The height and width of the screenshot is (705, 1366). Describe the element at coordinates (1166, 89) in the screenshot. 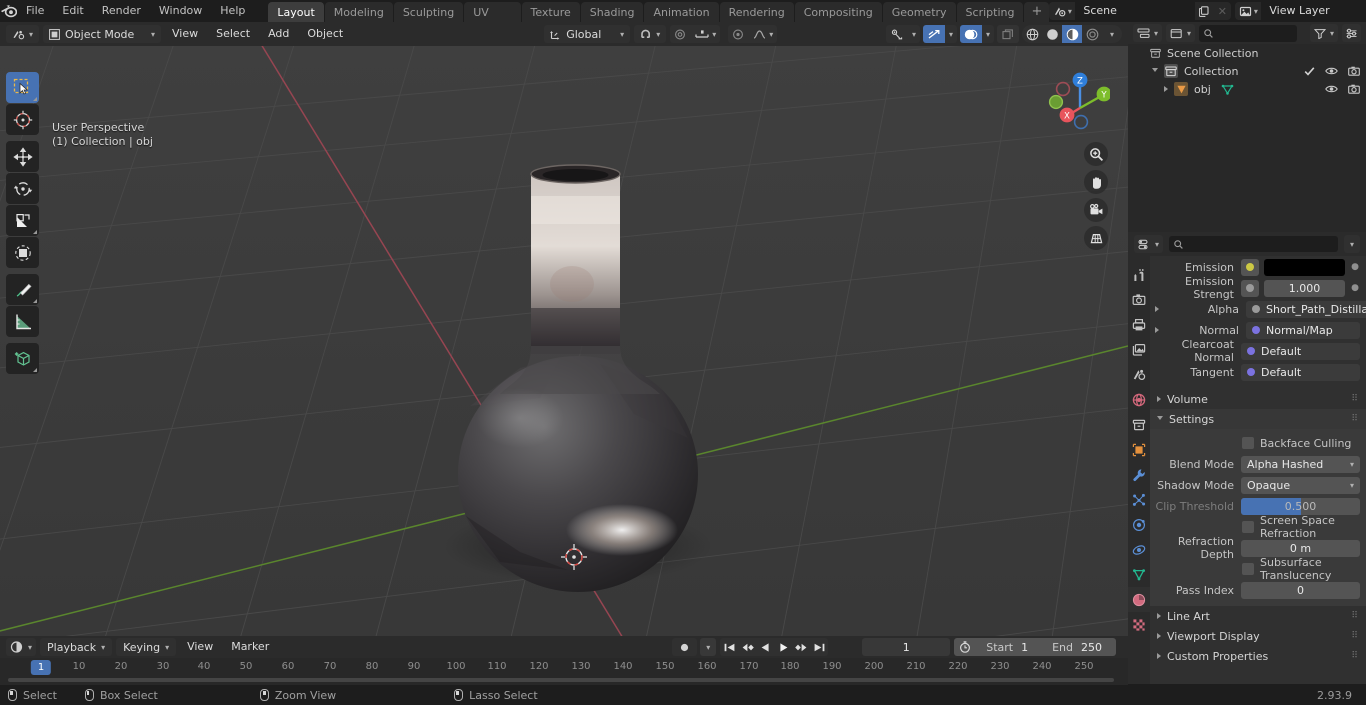

I see `expand-obj-toggle` at that location.